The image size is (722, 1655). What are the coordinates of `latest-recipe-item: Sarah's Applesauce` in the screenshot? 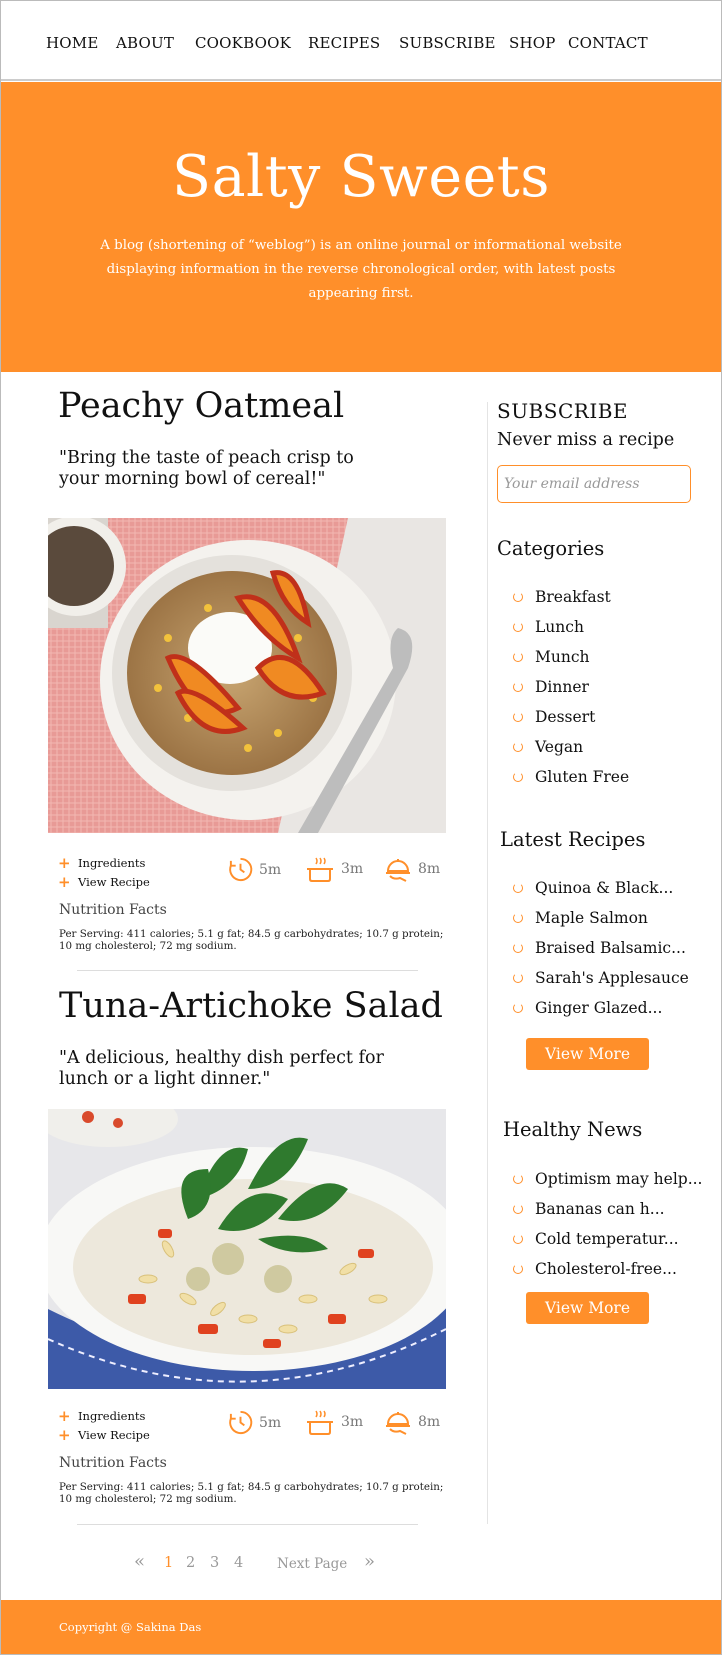 It's located at (600, 978).